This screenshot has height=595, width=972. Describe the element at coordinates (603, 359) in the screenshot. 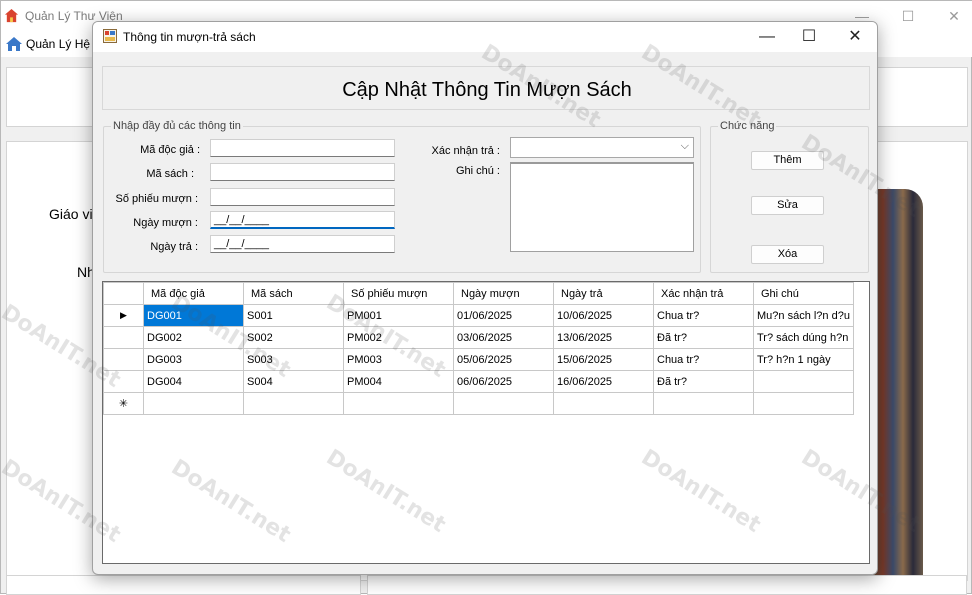

I see `table-cell: 15/06/2025` at that location.